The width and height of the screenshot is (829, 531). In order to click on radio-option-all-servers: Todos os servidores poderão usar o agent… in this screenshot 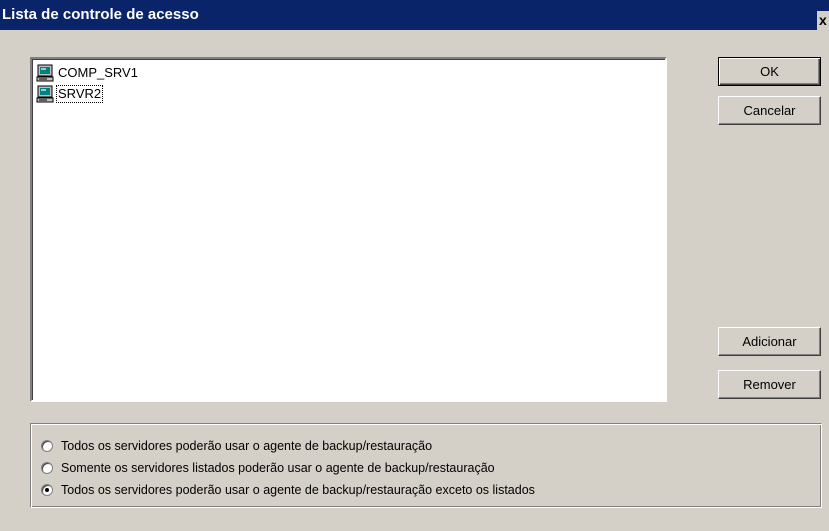, I will do `click(236, 446)`.